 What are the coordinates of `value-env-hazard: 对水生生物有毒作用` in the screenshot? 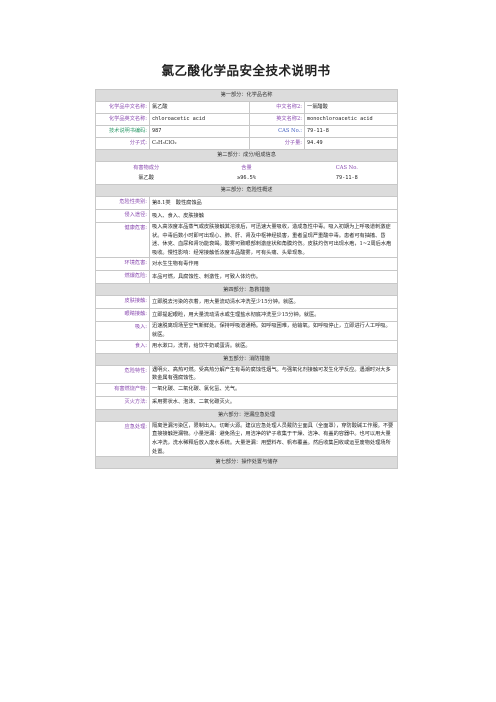 It's located at (273, 264).